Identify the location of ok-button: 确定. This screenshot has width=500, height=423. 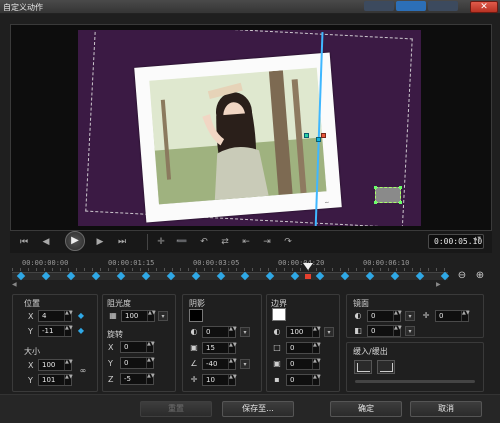
(366, 409).